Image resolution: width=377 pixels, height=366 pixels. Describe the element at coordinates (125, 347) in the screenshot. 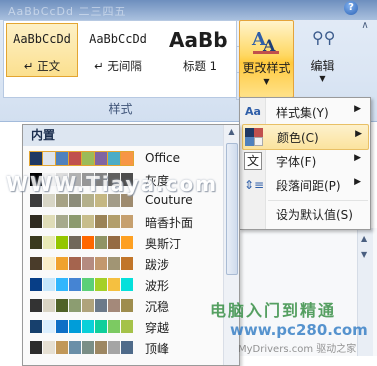

I see `theme-row: 顶峰` at that location.